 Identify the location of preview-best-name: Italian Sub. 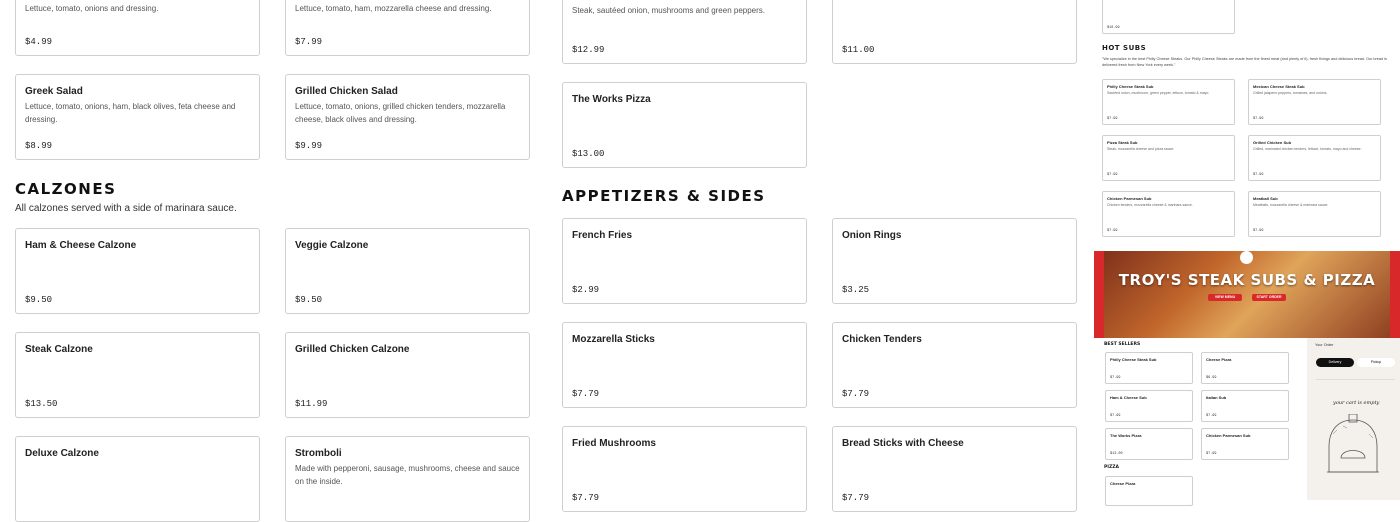
(1216, 397).